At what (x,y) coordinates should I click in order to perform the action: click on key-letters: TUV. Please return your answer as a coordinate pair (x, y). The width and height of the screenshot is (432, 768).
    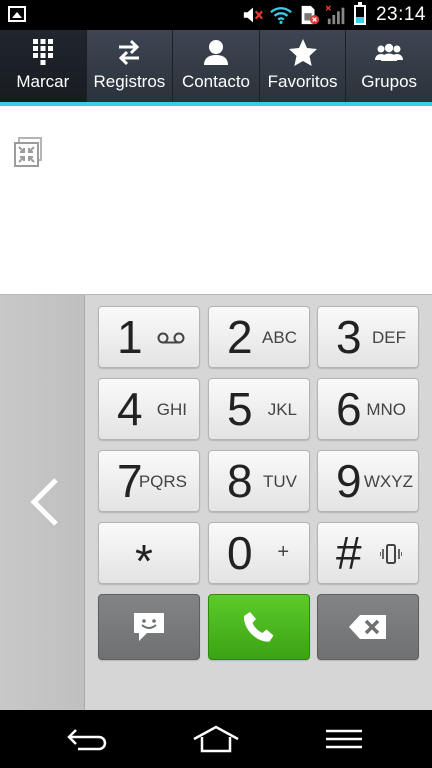
    Looking at the image, I should click on (280, 481).